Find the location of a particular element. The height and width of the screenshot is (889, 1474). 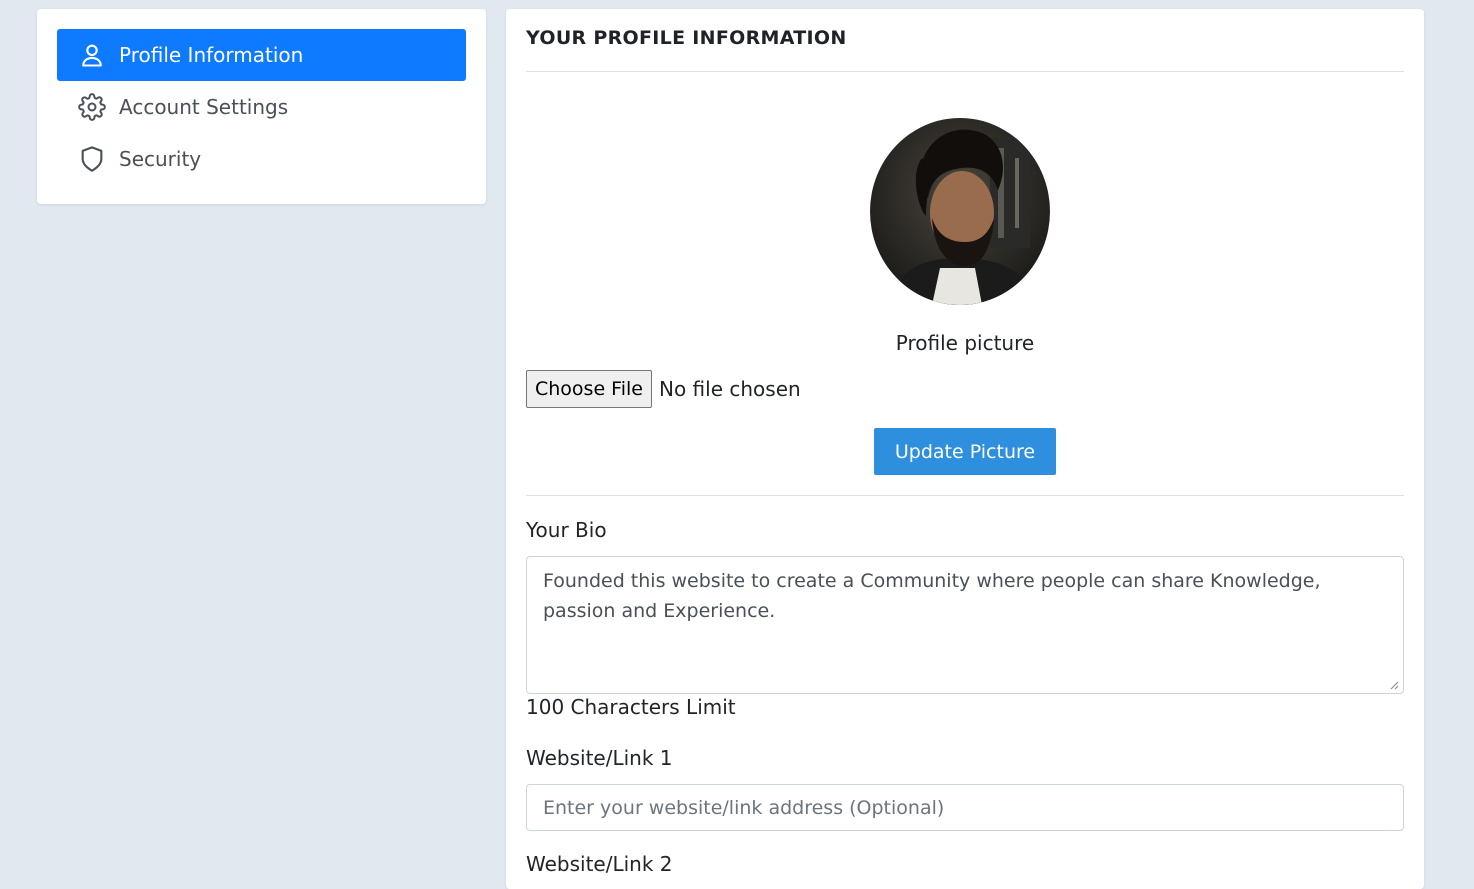

bio-char-limit: 100 Characters Limit is located at coordinates (631, 707).